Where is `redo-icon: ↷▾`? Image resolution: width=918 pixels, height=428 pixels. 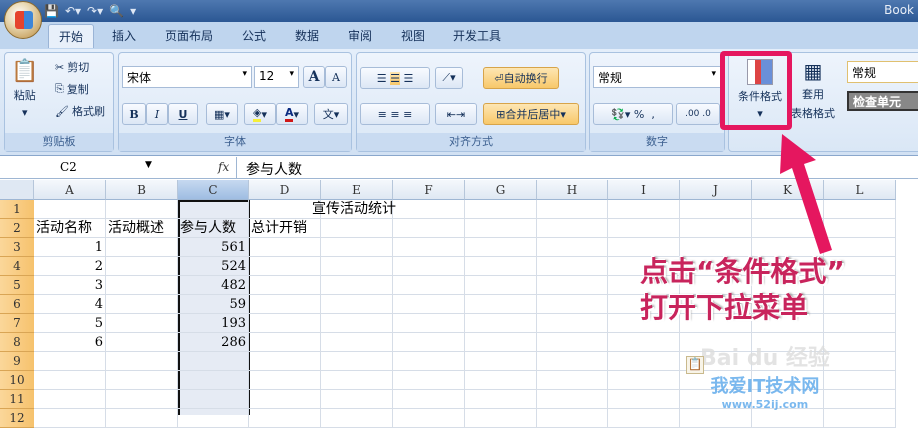
redo-icon: ↷▾ is located at coordinates (95, 11).